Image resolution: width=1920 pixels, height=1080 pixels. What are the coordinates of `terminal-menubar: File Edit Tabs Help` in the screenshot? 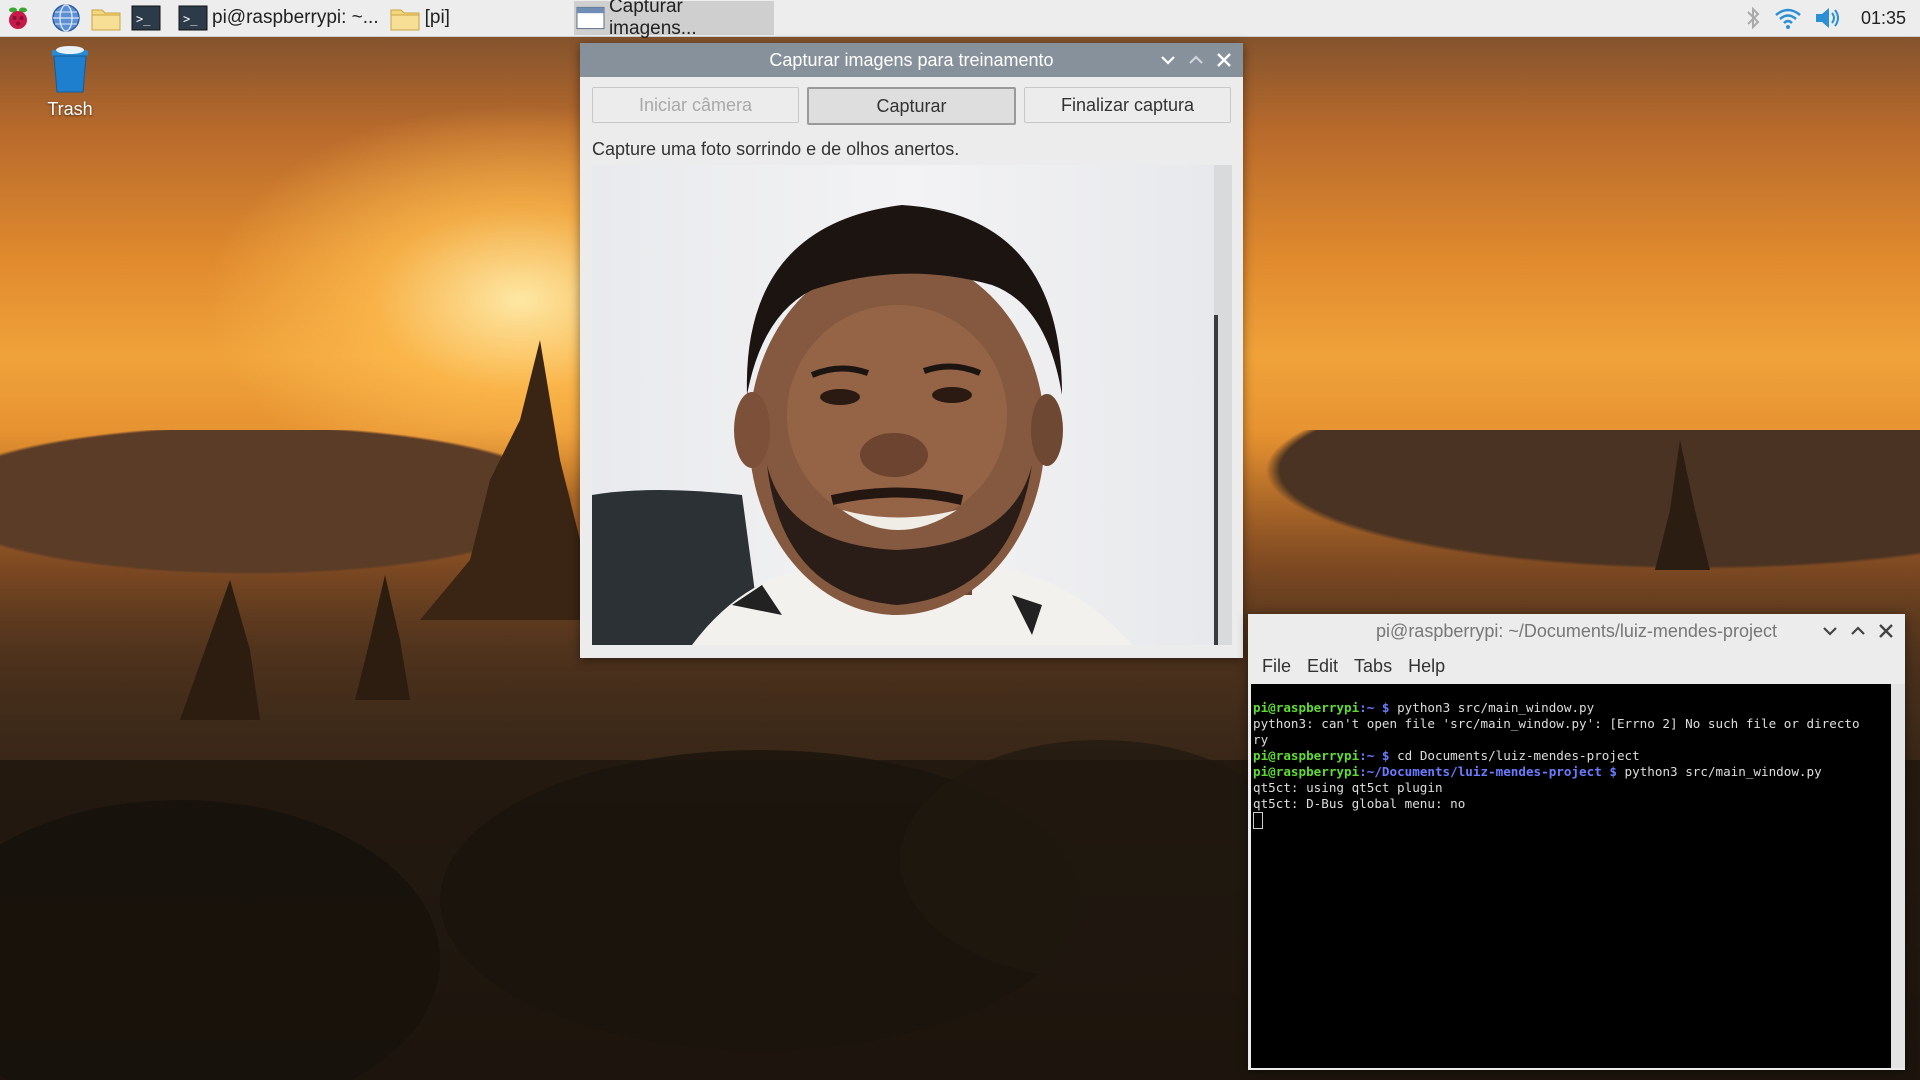 It's located at (1576, 666).